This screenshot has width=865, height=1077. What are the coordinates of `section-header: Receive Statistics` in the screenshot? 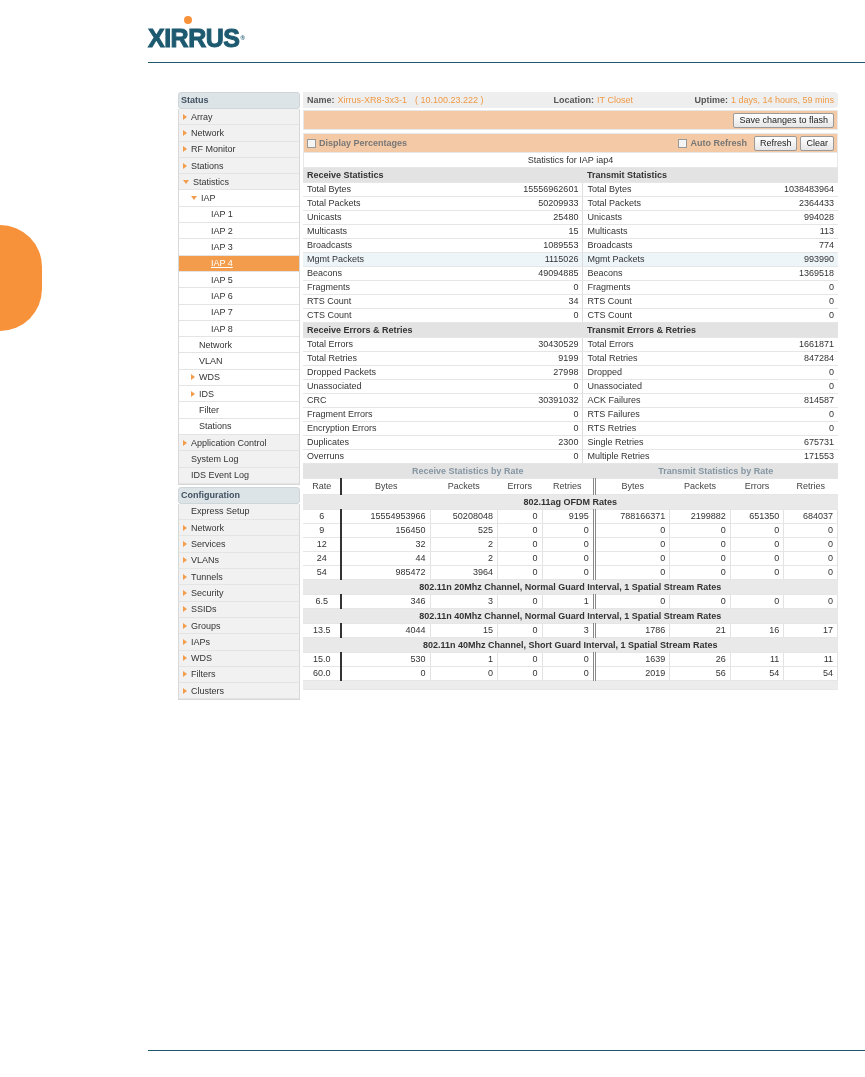 It's located at (443, 175).